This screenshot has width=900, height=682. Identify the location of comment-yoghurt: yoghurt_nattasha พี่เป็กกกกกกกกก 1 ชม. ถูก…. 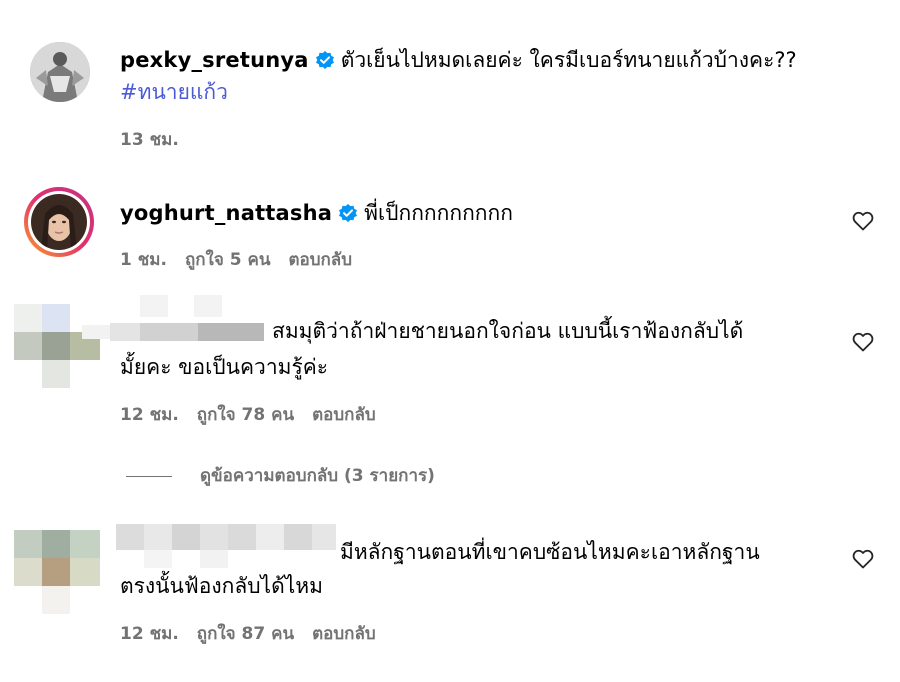
(450, 230).